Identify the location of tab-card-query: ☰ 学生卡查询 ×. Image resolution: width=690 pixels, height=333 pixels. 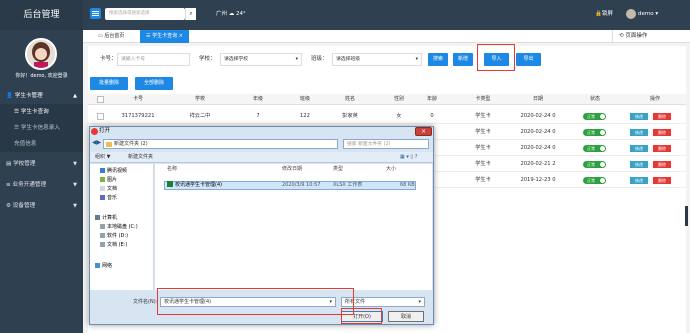
(164, 36).